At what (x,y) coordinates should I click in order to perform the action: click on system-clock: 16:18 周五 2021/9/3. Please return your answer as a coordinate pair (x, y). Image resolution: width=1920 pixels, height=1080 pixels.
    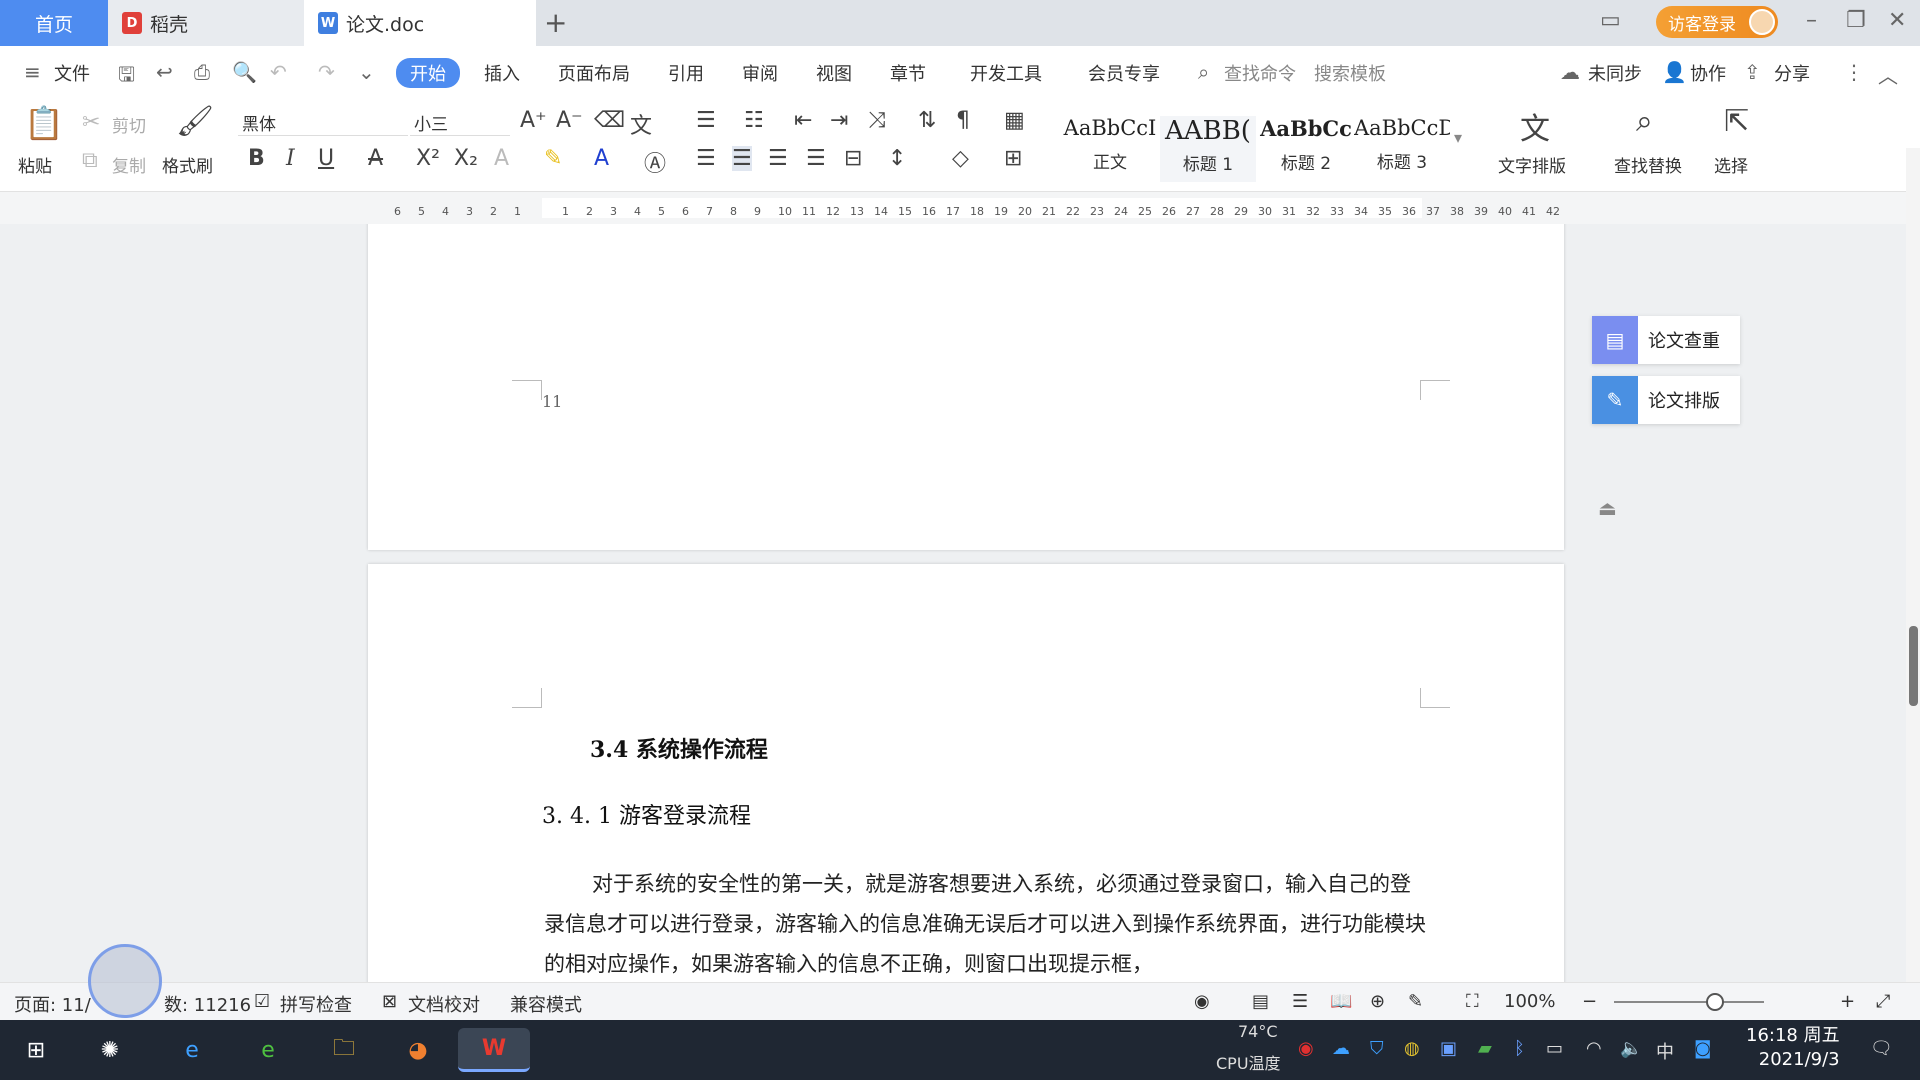
    Looking at the image, I should click on (1793, 1048).